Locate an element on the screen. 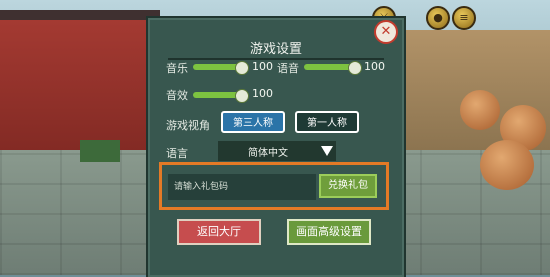 The width and height of the screenshot is (550, 277). crate is located at coordinates (100, 151).